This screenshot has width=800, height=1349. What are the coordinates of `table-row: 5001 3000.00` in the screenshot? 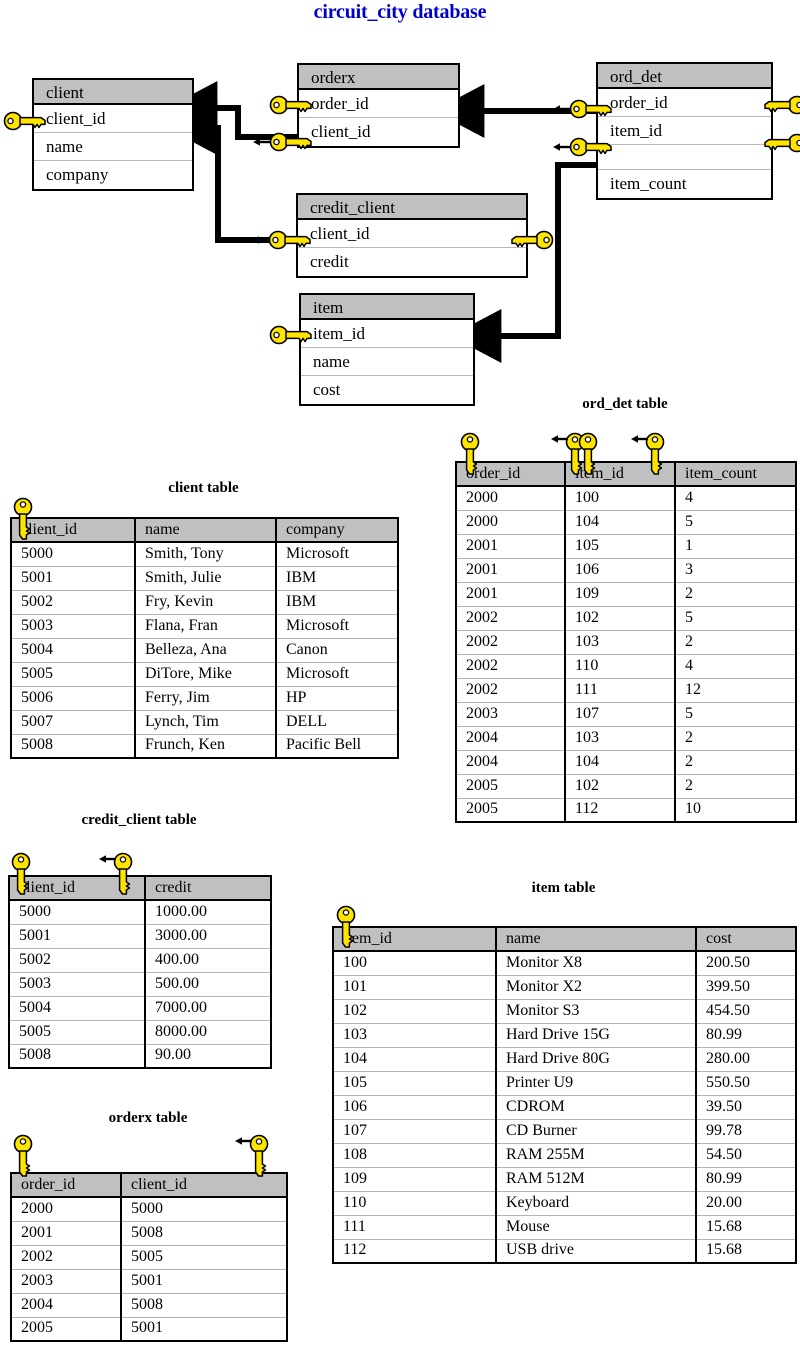 It's located at (140, 936).